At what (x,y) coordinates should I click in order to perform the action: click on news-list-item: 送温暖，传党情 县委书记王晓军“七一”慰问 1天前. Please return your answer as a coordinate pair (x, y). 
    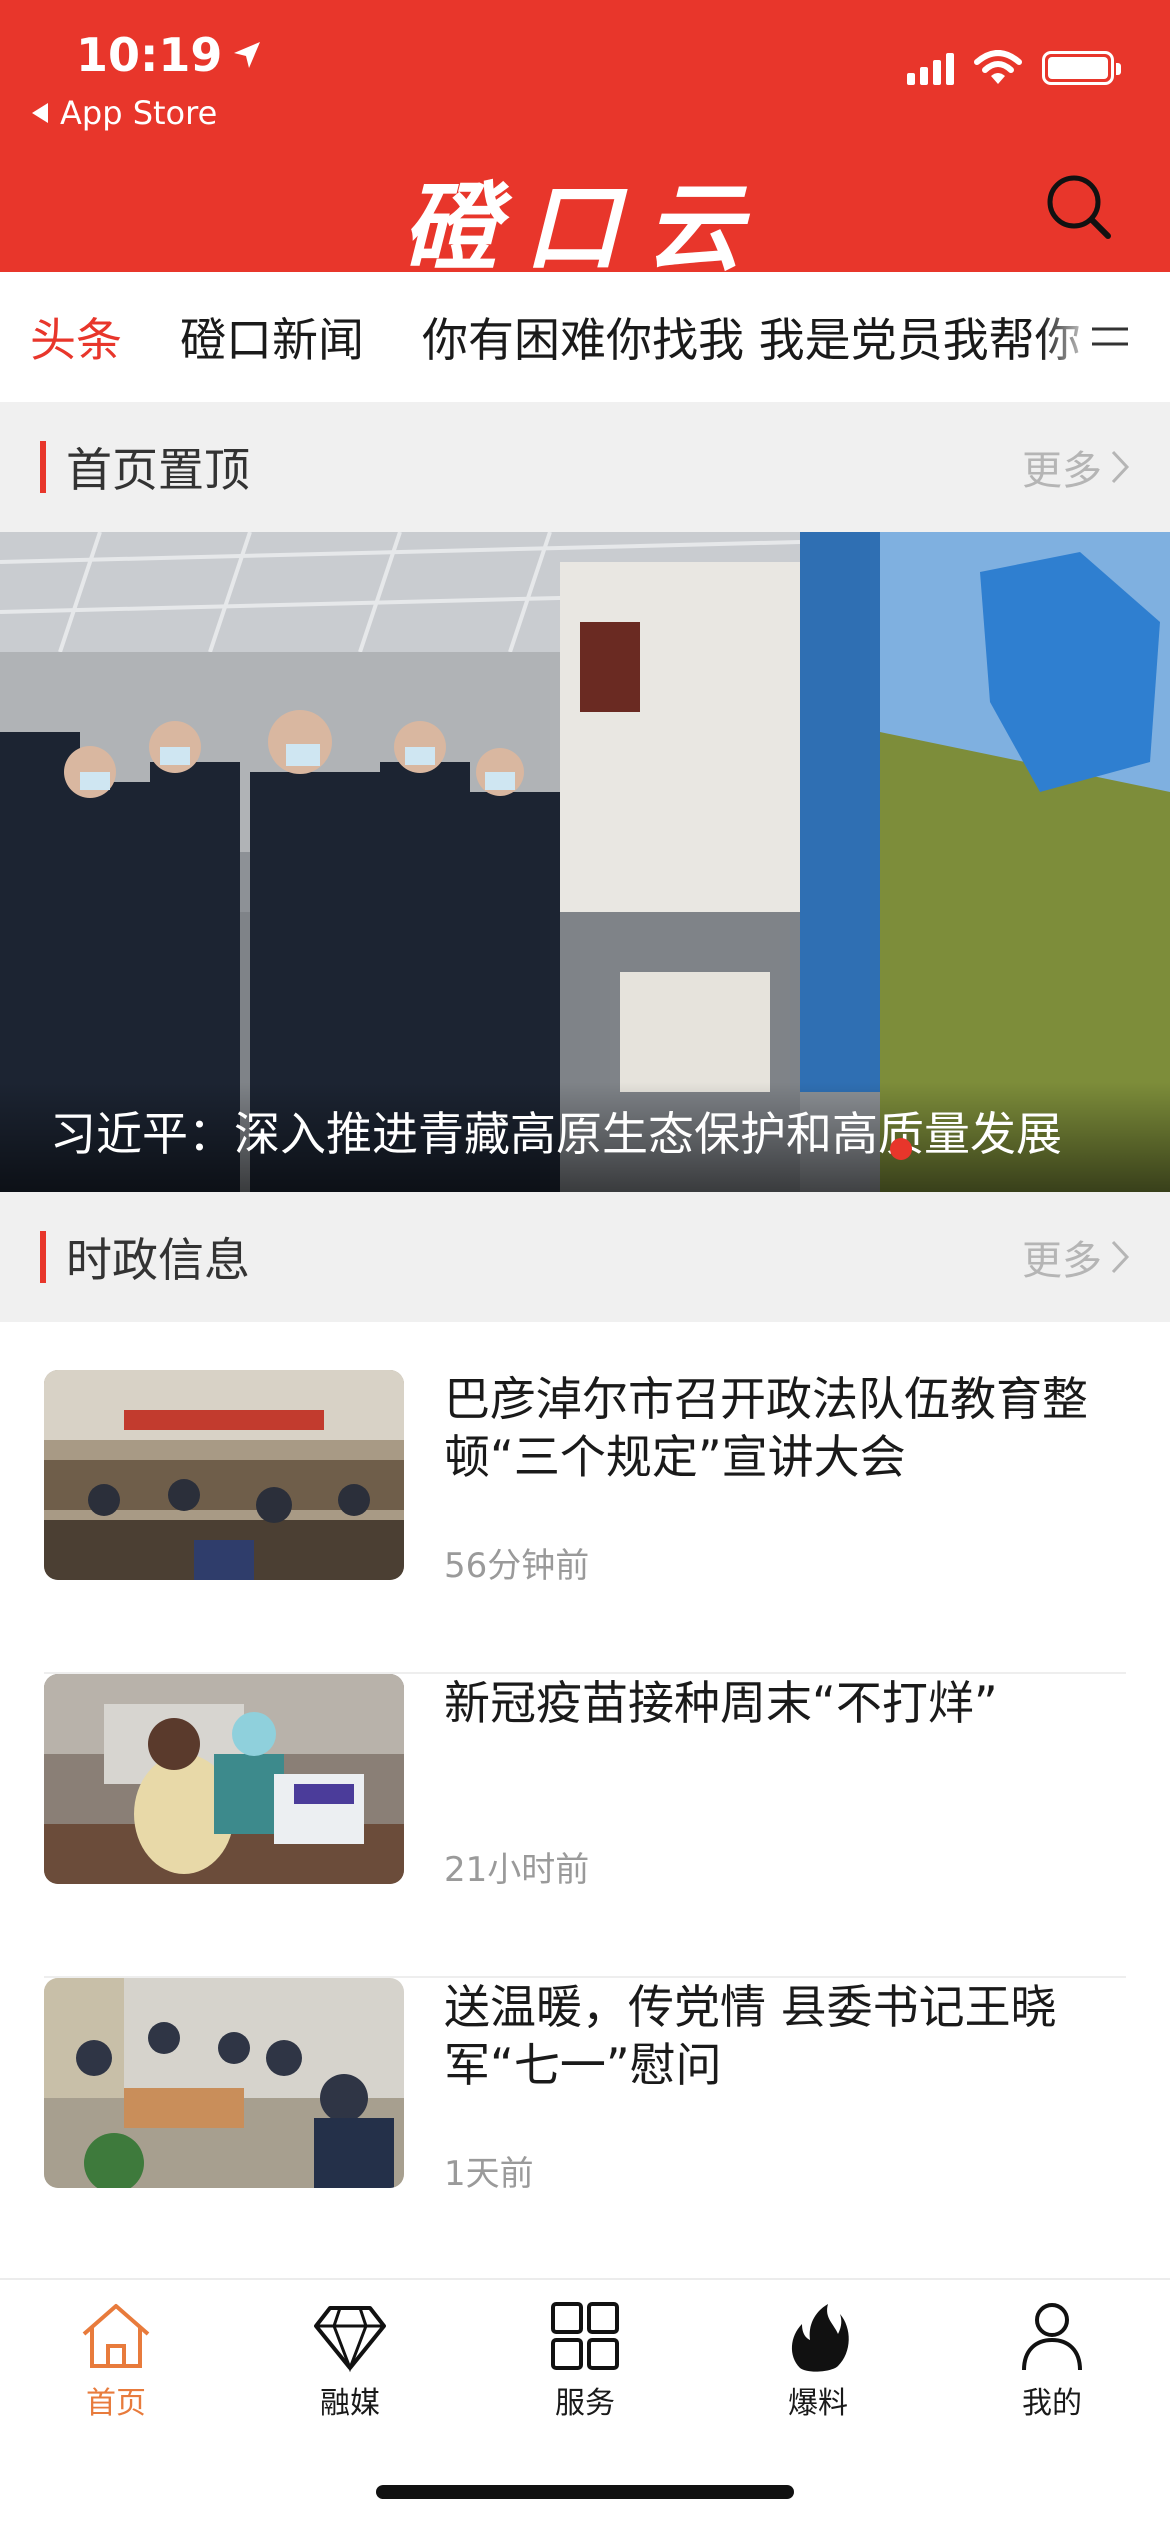
    Looking at the image, I should click on (585, 2130).